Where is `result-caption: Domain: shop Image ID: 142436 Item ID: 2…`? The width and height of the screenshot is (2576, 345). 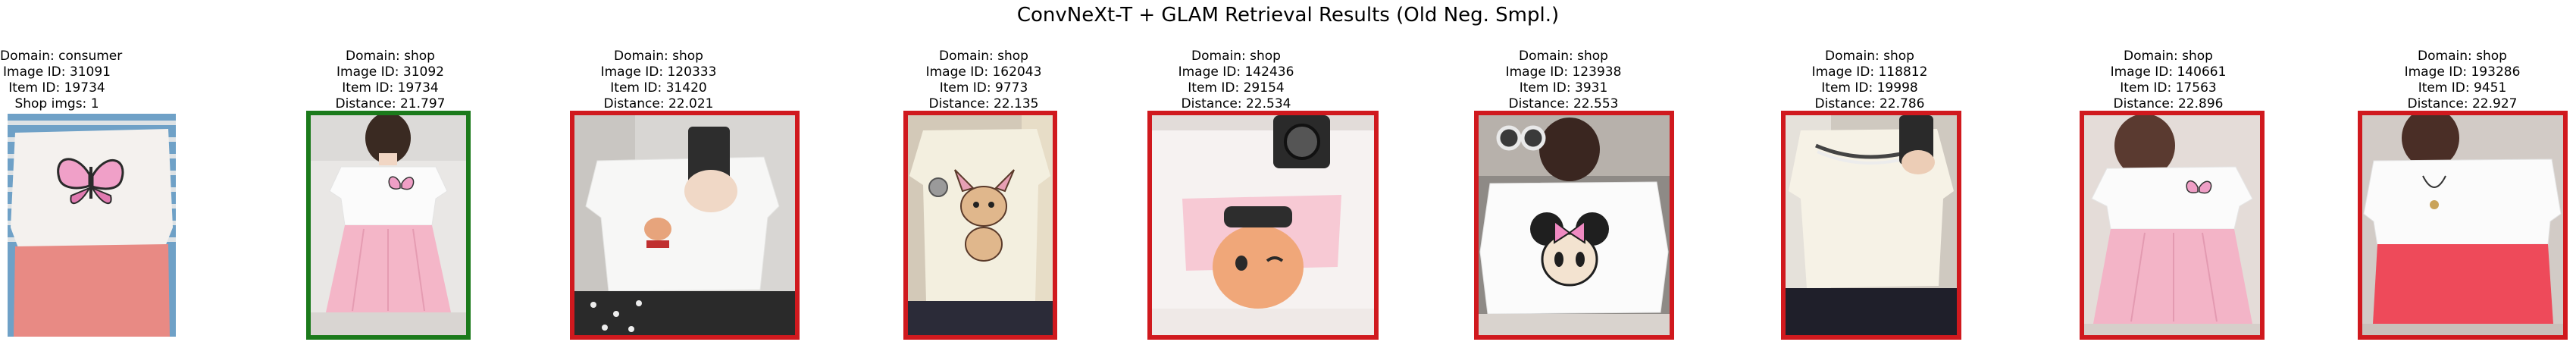 result-caption: Domain: shop Image ID: 142436 Item ID: 2… is located at coordinates (1236, 80).